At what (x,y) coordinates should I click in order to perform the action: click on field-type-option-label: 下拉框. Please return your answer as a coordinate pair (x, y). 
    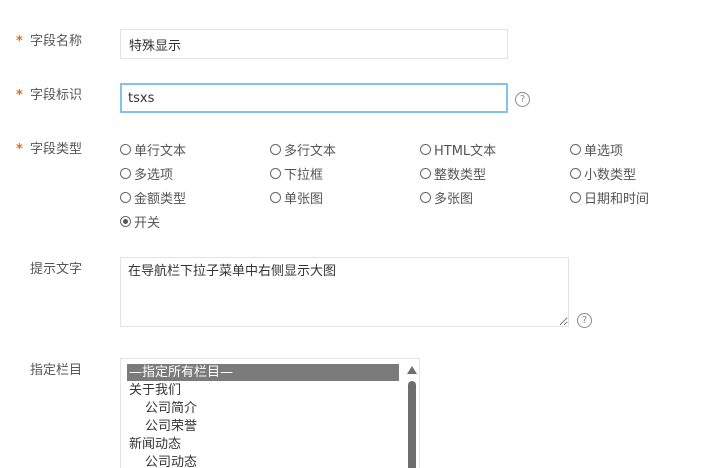
    Looking at the image, I should click on (304, 175).